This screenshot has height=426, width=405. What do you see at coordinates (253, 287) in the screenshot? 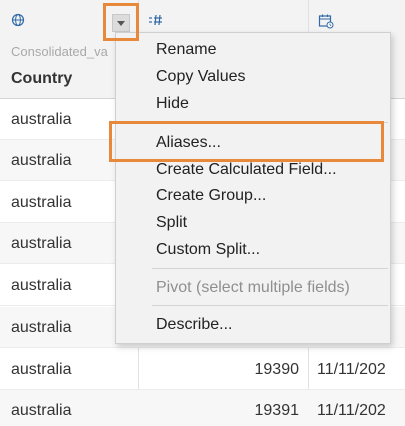
I see `menu-item-pivot: Pivot (select multiple fields)` at bounding box center [253, 287].